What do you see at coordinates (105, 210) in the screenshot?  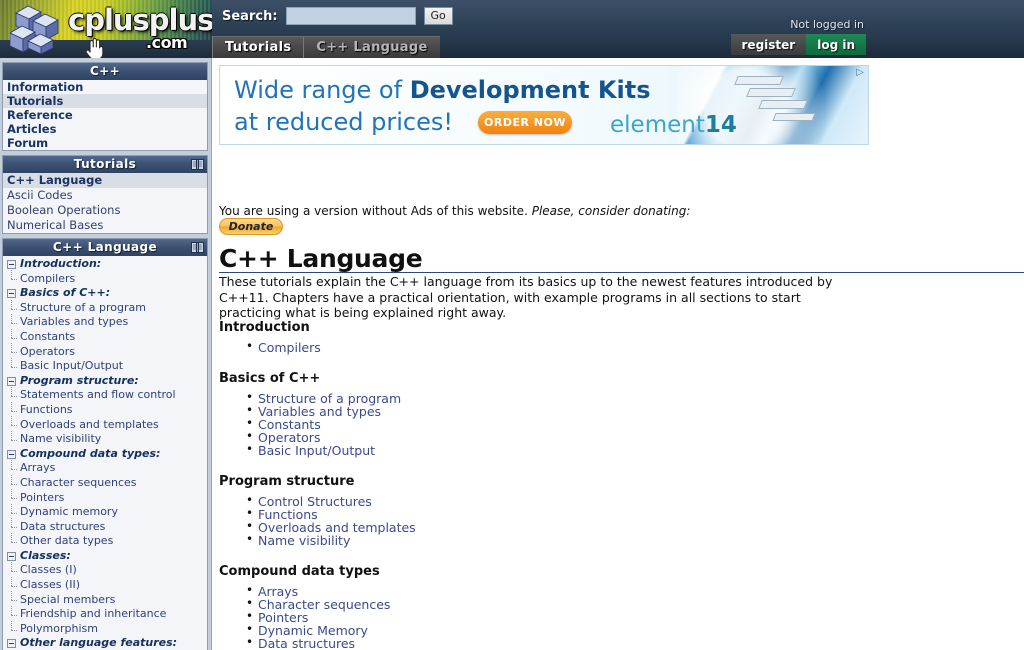 I see `tutorials-item-boolean-operations: Boolean Operations` at bounding box center [105, 210].